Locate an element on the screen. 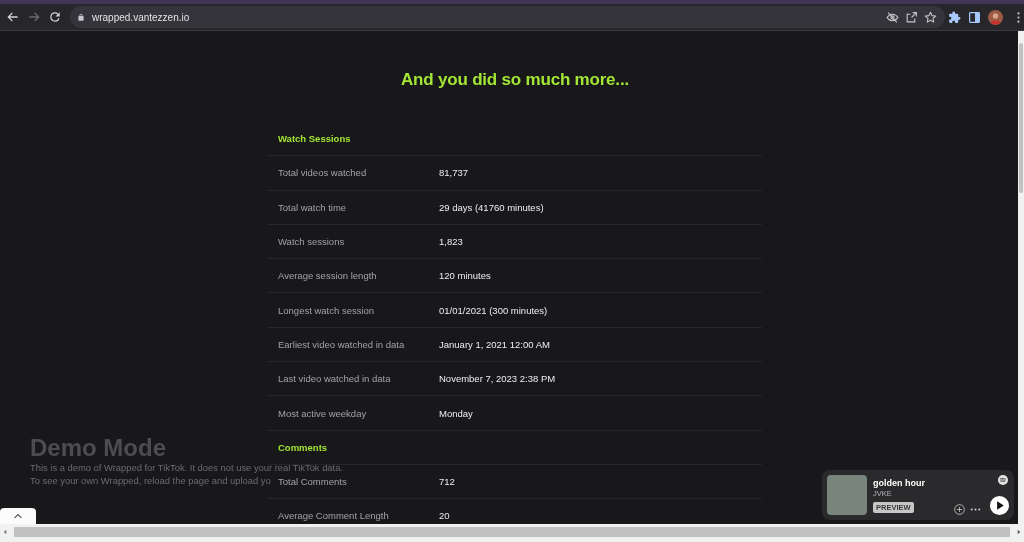 This screenshot has width=1024, height=542. stat-value: 01/01/2021 (300 minutes) is located at coordinates (493, 310).